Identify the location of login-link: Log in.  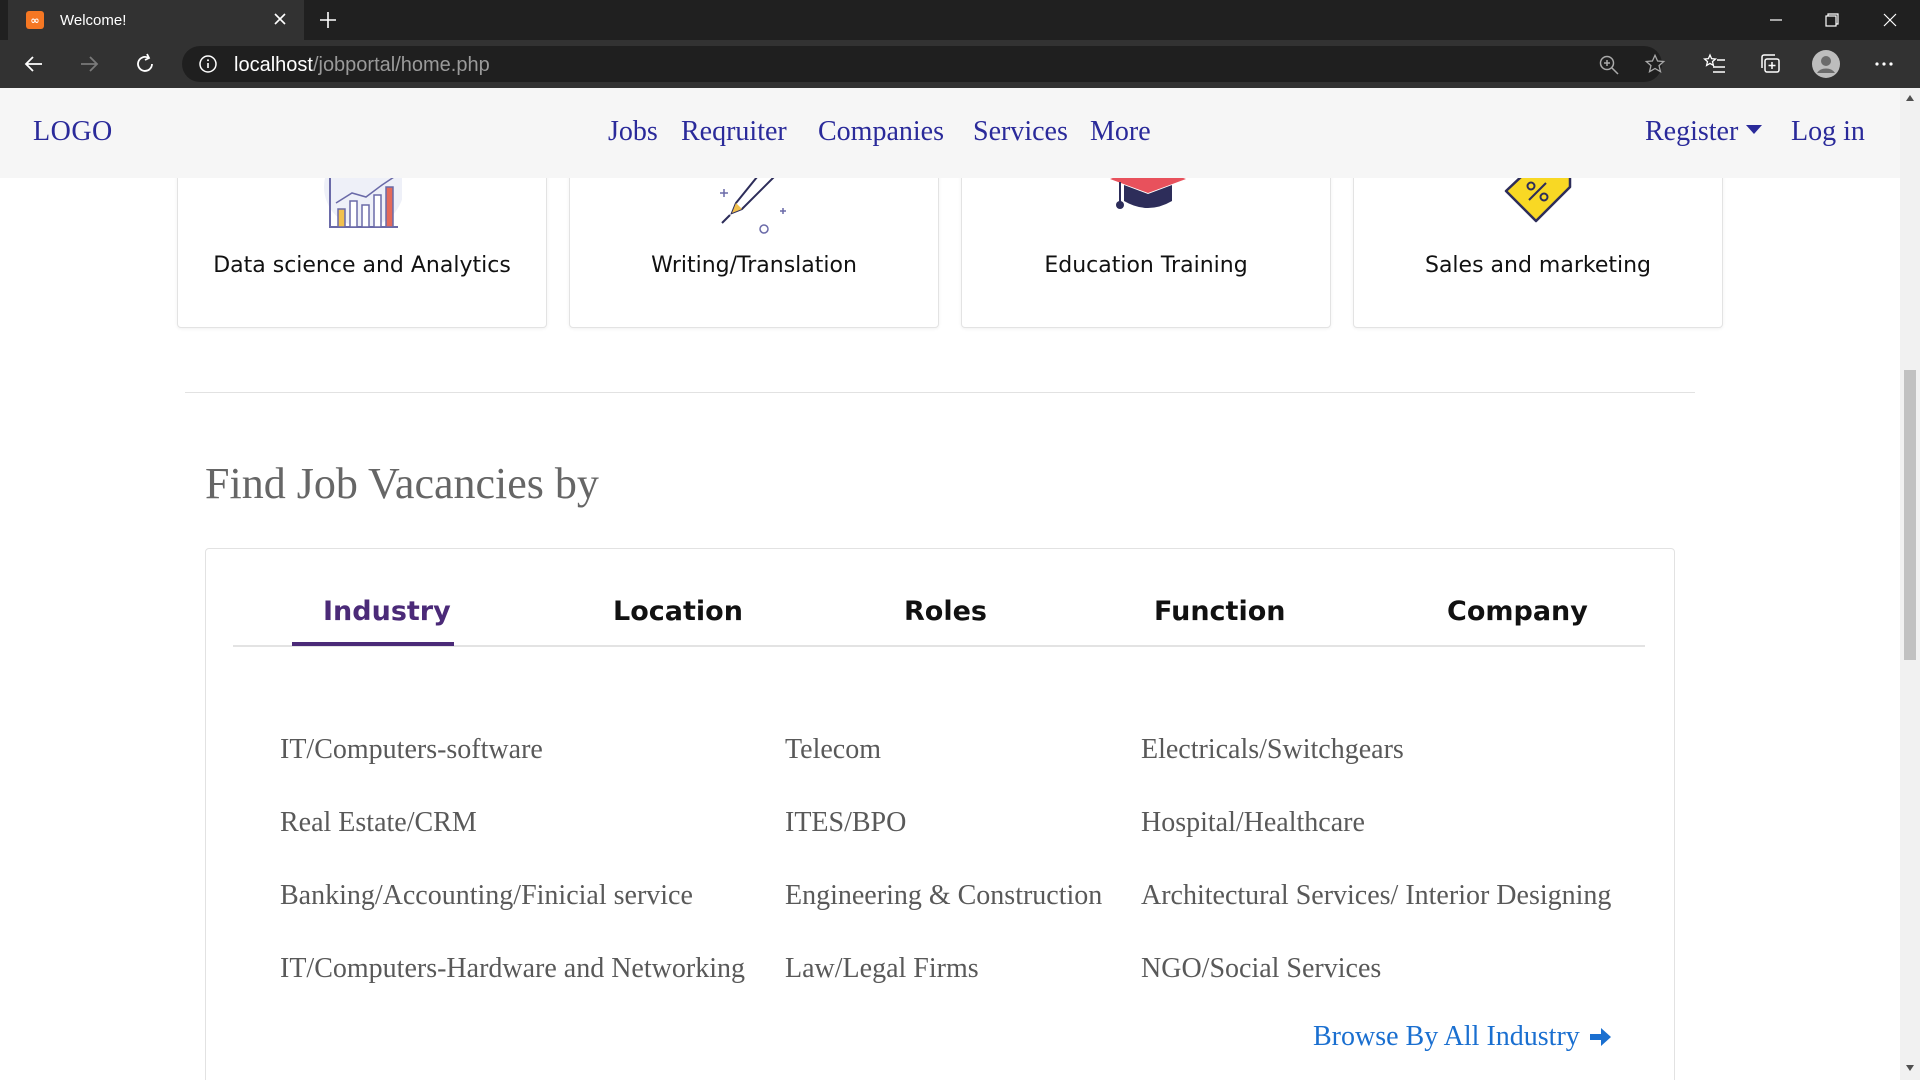
(1828, 132).